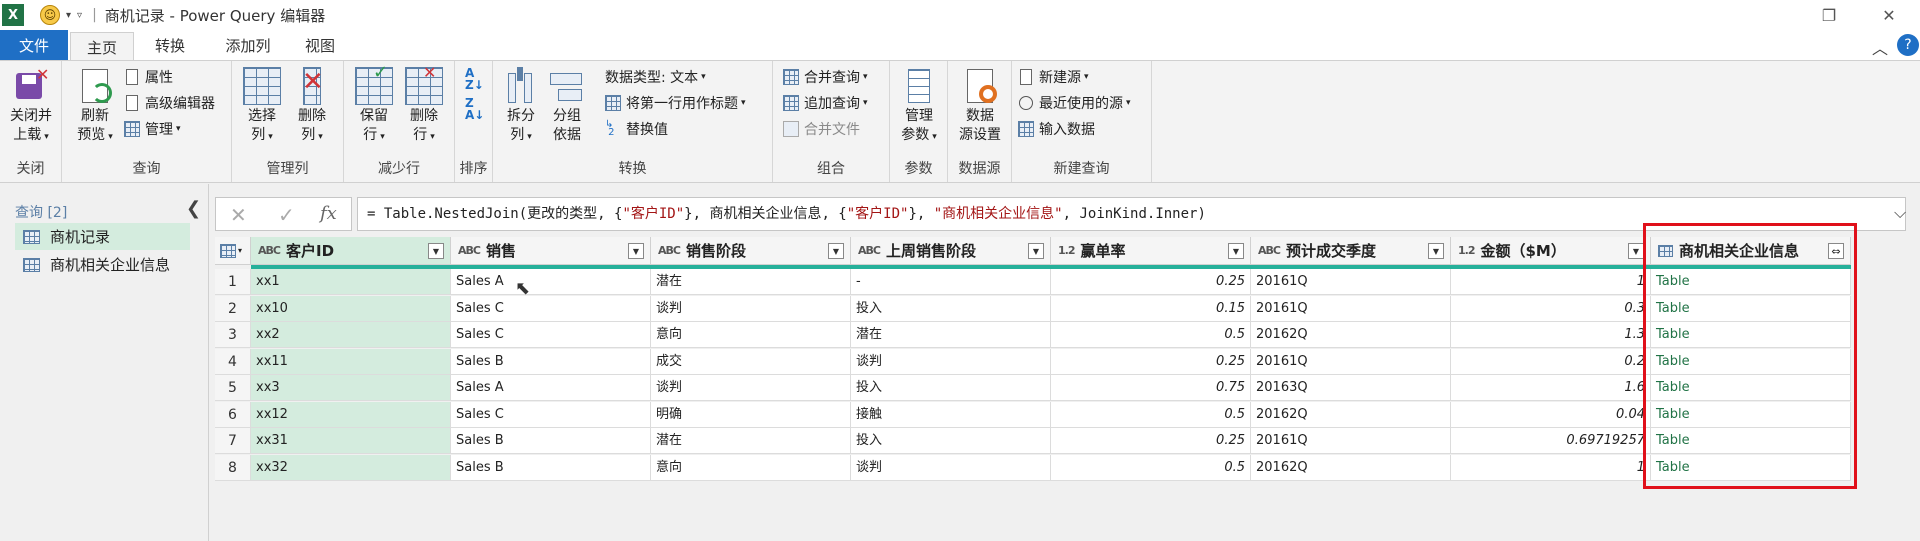 Image resolution: width=1920 pixels, height=541 pixels. What do you see at coordinates (474, 109) in the screenshot?
I see `sort-descending-icon: Z A↓` at bounding box center [474, 109].